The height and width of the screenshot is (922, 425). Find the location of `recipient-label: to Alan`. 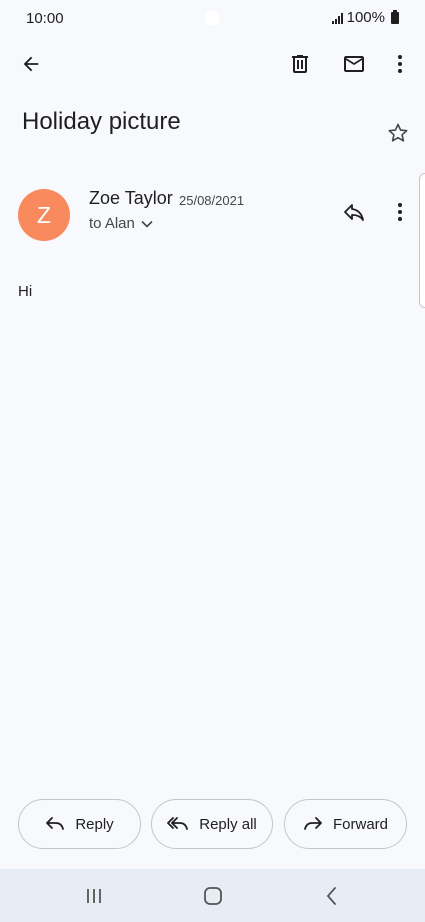

recipient-label: to Alan is located at coordinates (112, 223).